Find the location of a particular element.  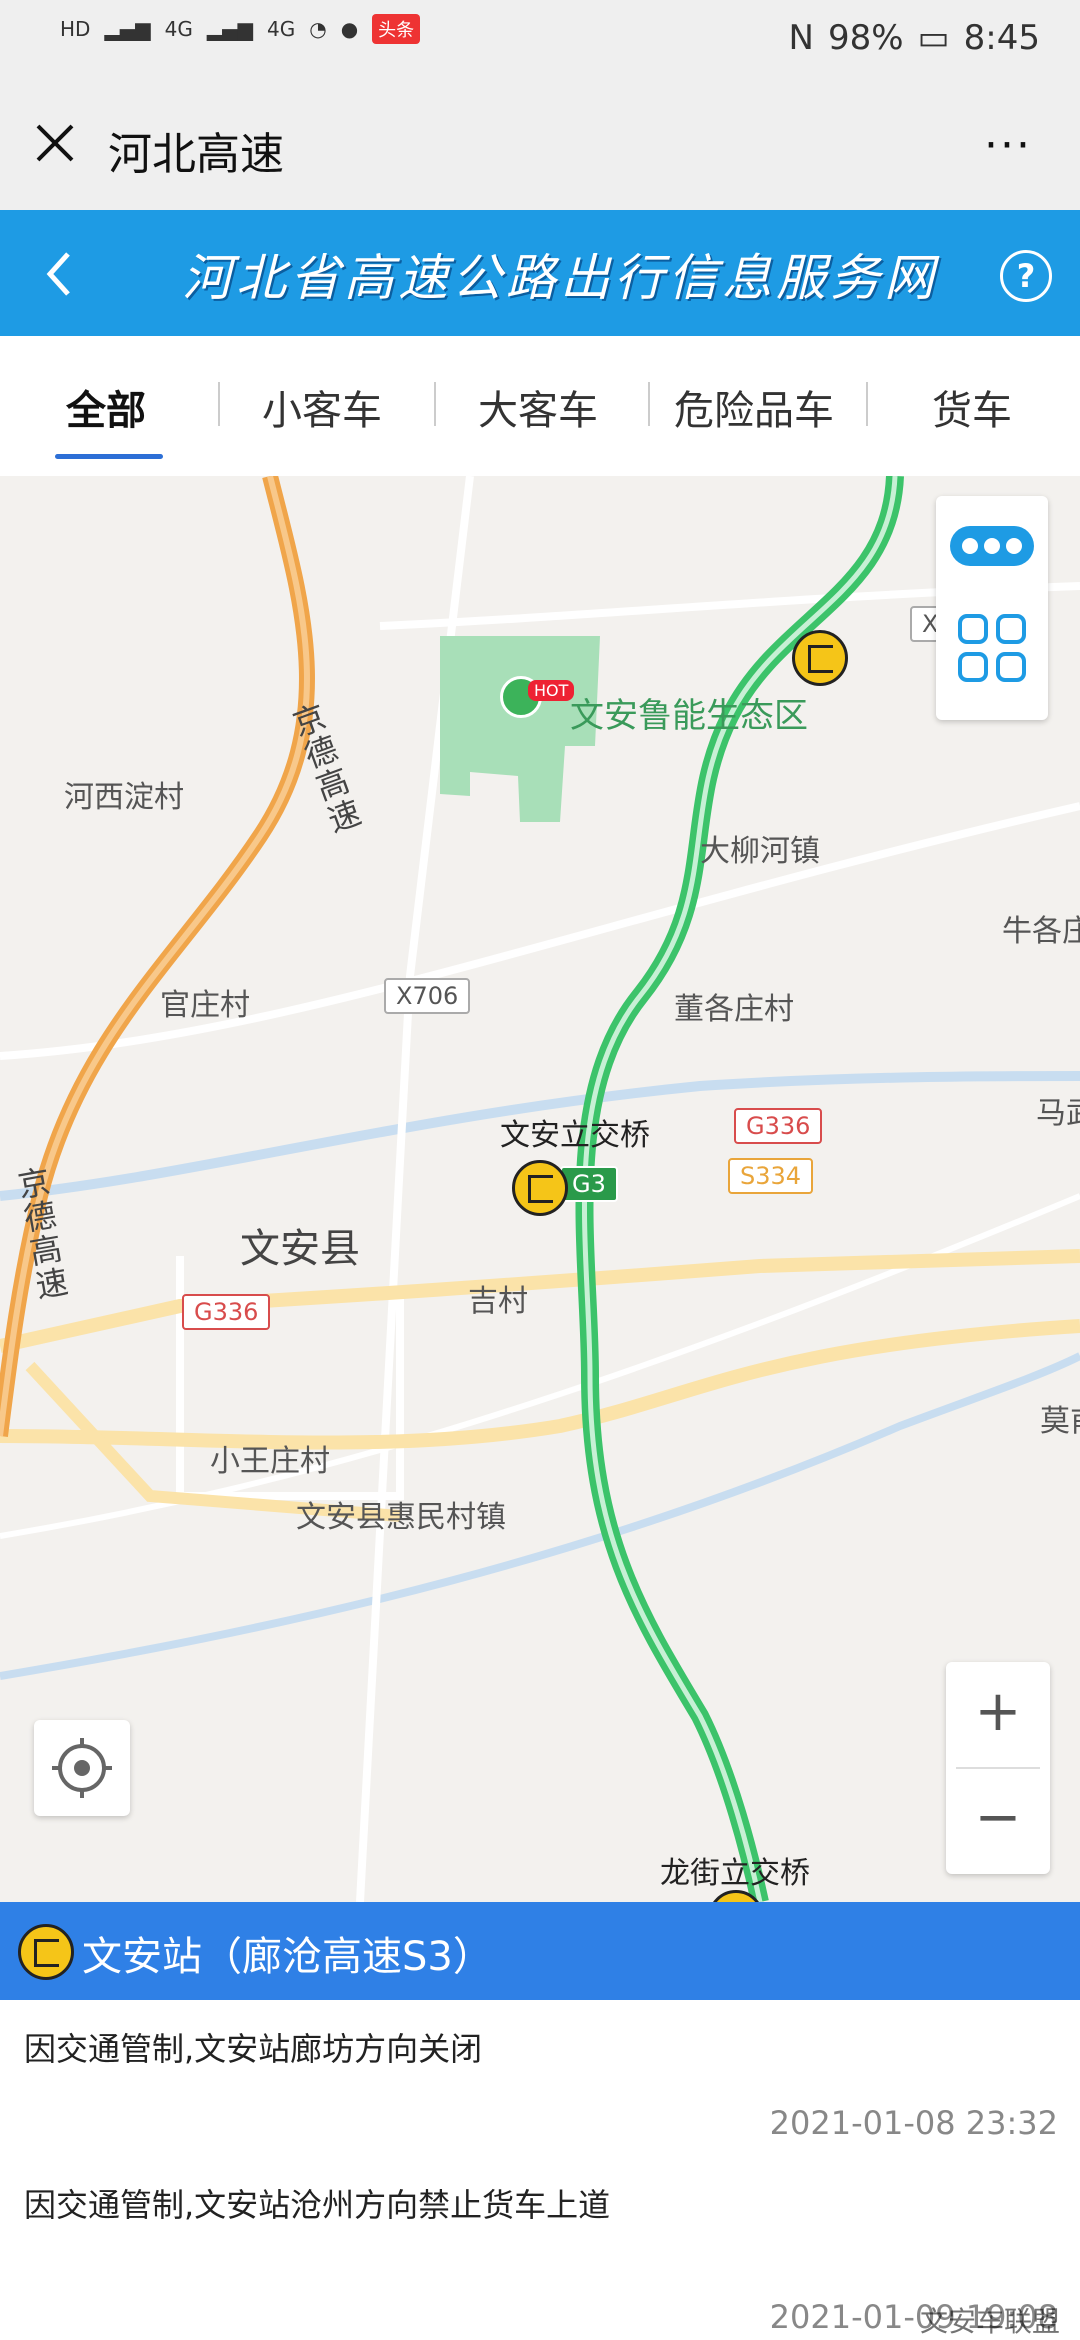

help-icon: ? is located at coordinates (1026, 276).